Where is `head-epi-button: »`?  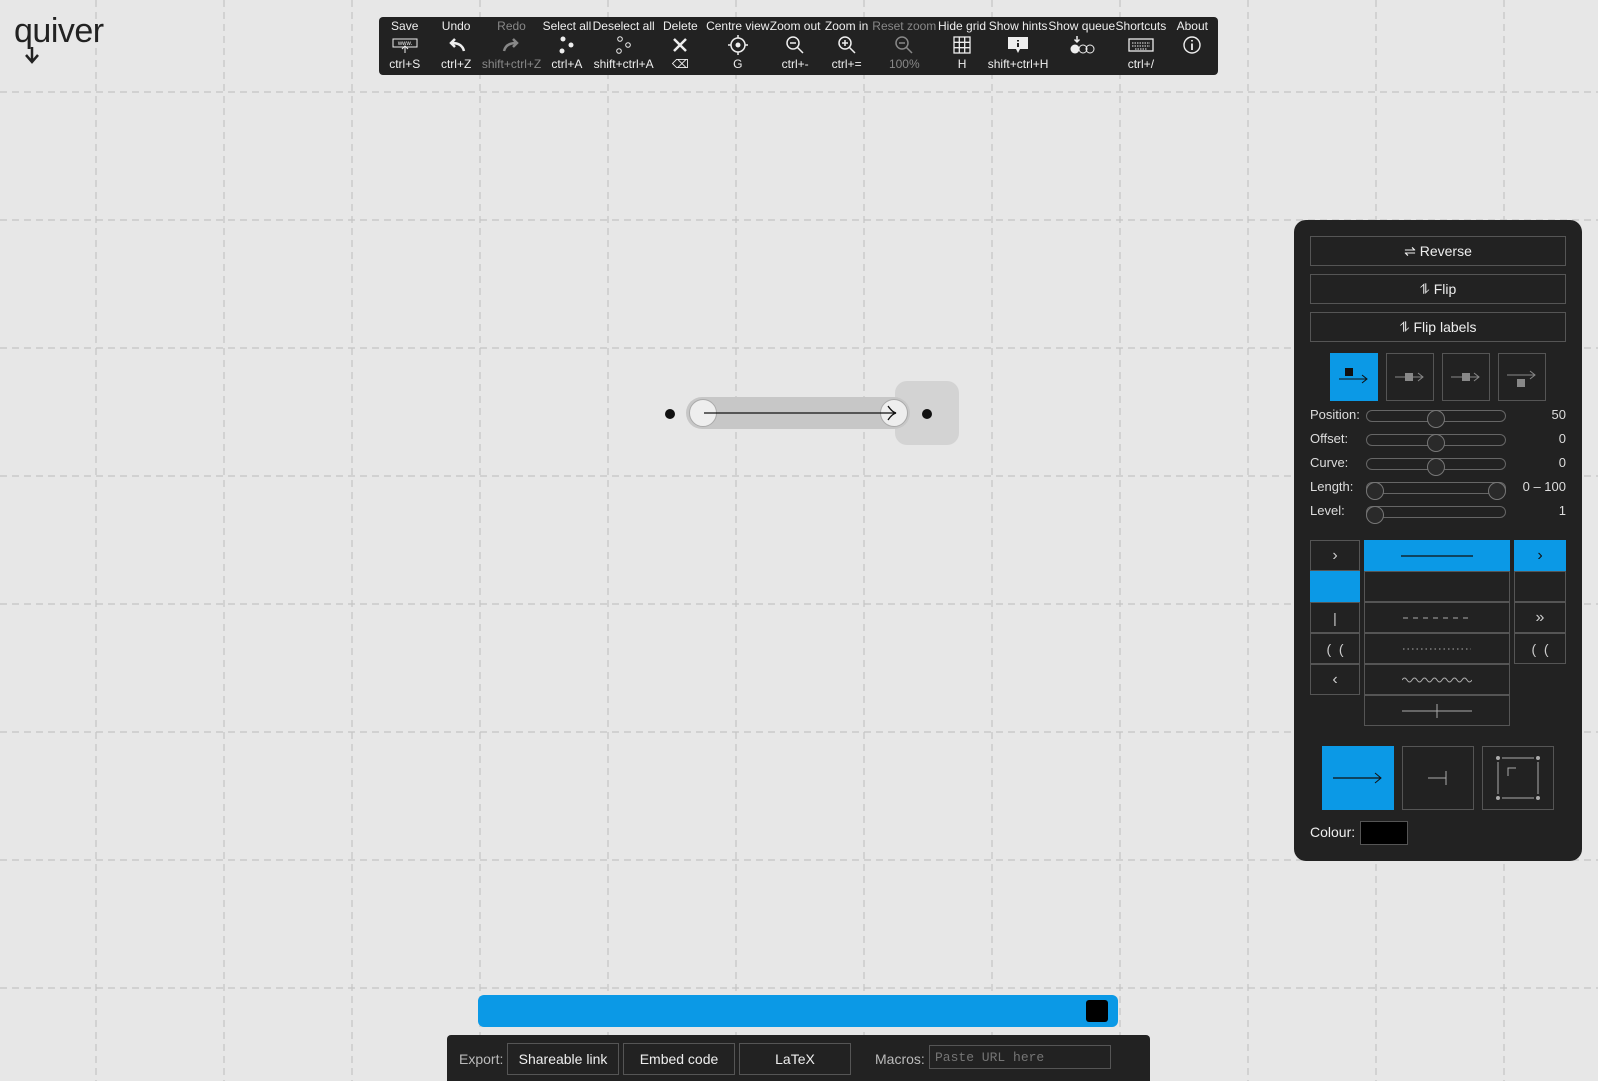 head-epi-button: » is located at coordinates (1540, 617).